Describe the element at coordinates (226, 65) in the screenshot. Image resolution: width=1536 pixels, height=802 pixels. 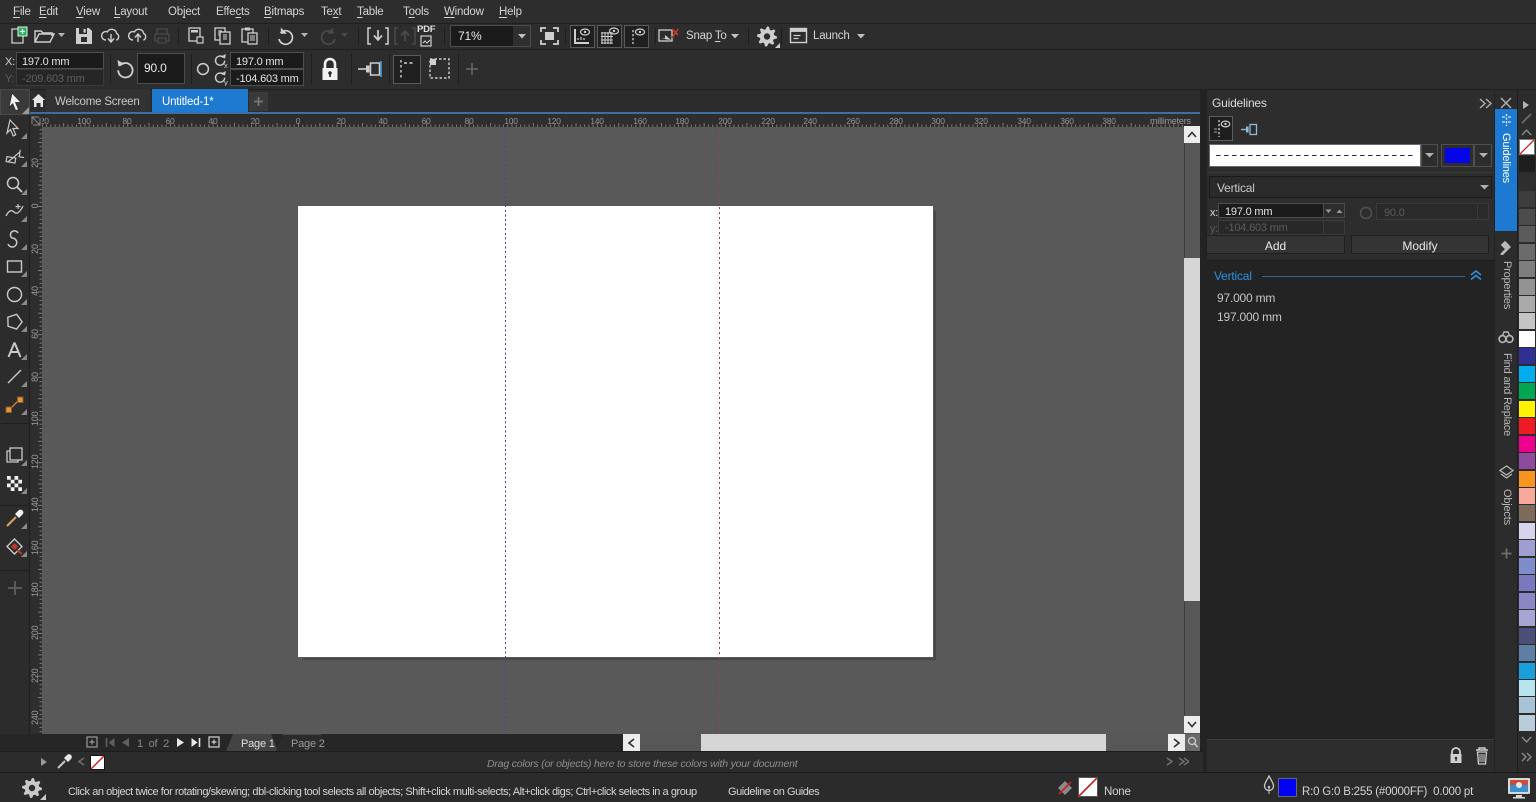
I see `svg-text: x` at that location.